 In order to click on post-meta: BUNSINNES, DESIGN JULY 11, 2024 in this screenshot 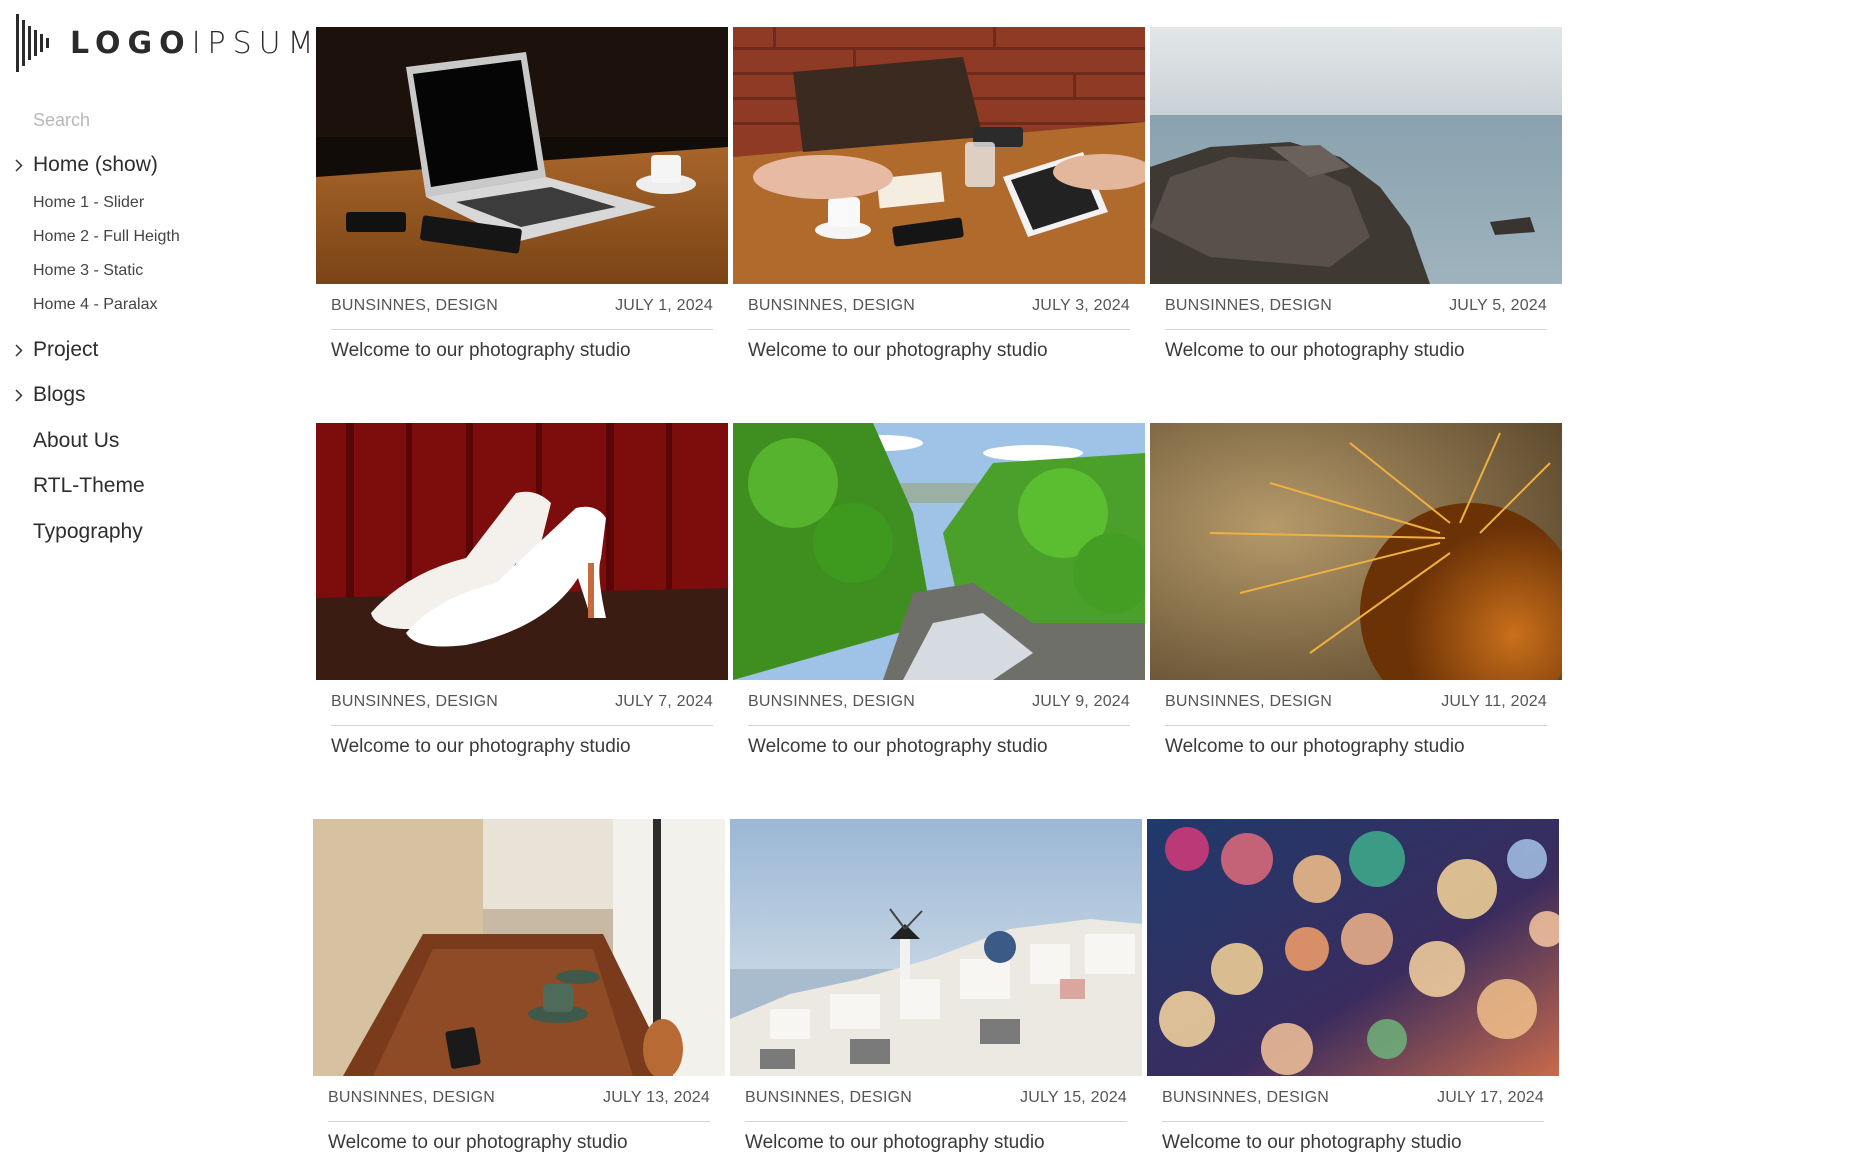, I will do `click(1356, 703)`.